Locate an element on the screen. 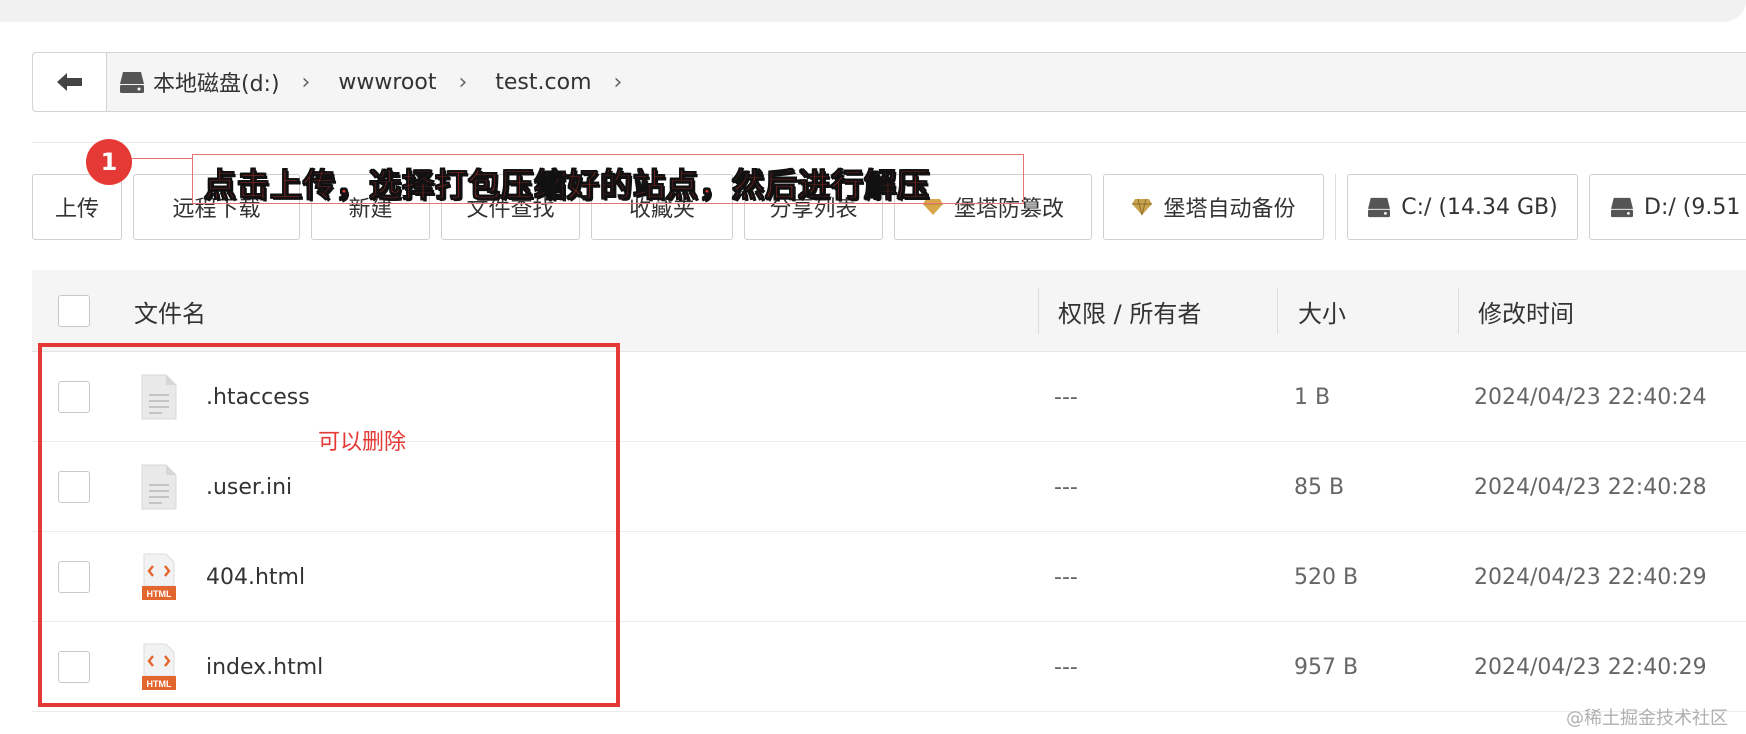 The height and width of the screenshot is (734, 1746). file-size: 957 B is located at coordinates (1326, 667).